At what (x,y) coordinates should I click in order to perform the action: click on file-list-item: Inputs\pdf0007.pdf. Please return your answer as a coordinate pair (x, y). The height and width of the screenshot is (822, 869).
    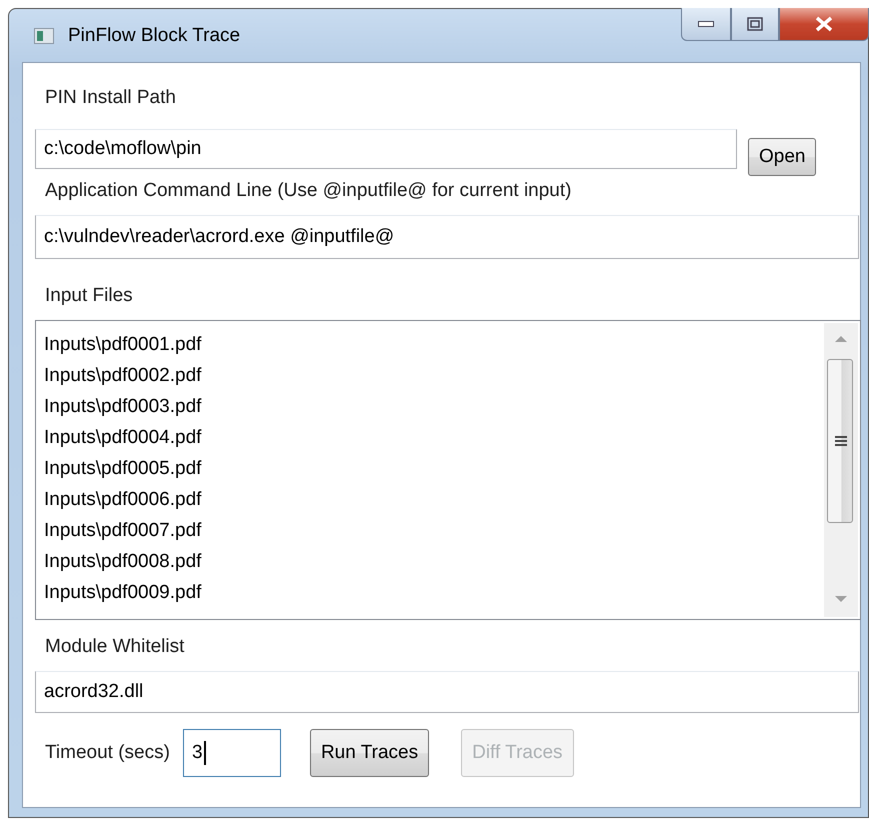
    Looking at the image, I should click on (433, 530).